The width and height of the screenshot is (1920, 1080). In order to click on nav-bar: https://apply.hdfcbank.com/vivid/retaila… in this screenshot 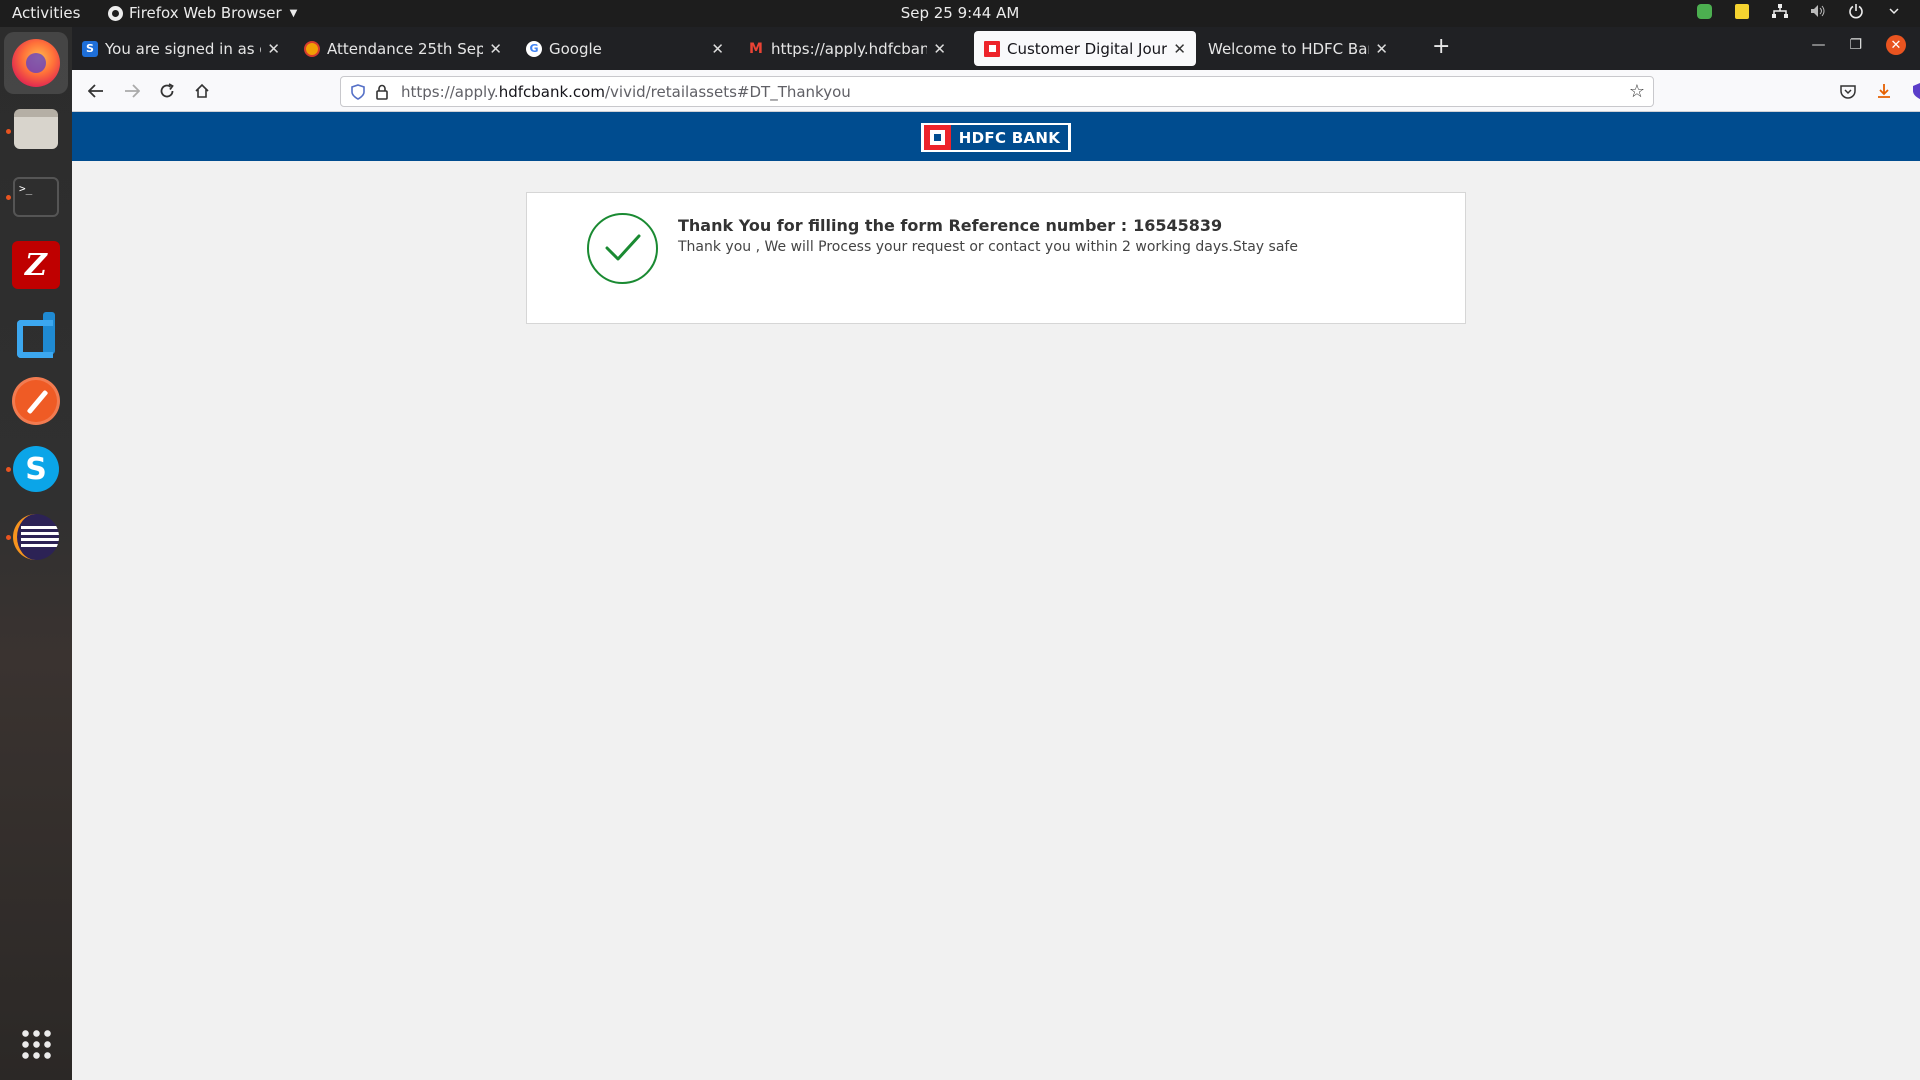, I will do `click(996, 91)`.